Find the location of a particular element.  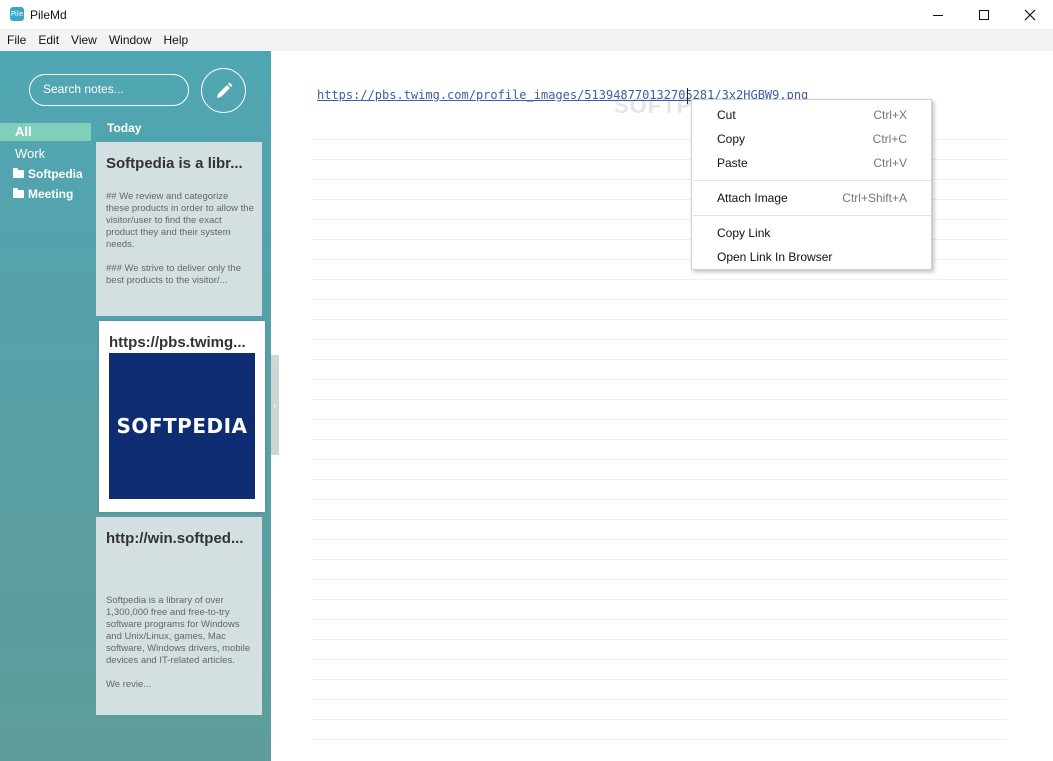

ctx-shortcut: Ctrl+Shift+A is located at coordinates (874, 198).